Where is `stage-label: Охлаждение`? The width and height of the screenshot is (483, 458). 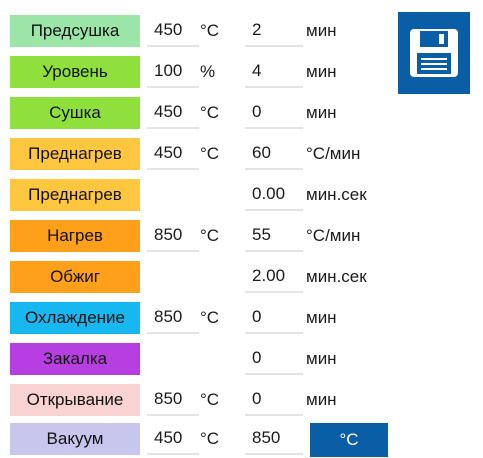 stage-label: Охлаждение is located at coordinates (75, 318).